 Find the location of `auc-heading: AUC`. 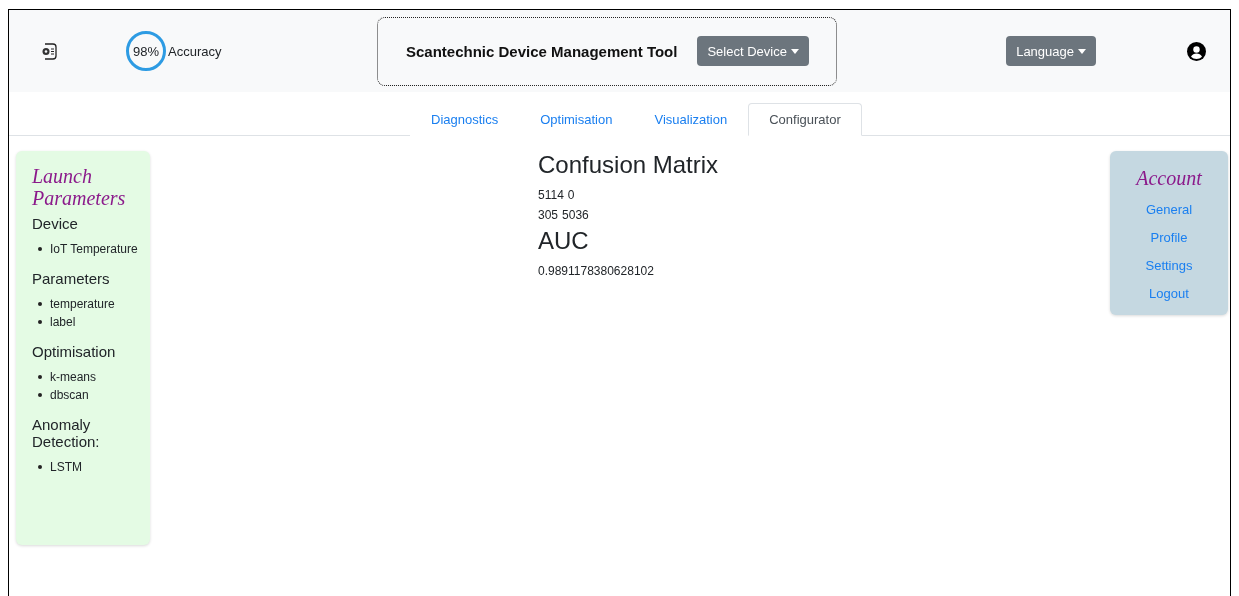

auc-heading: AUC is located at coordinates (564, 241).